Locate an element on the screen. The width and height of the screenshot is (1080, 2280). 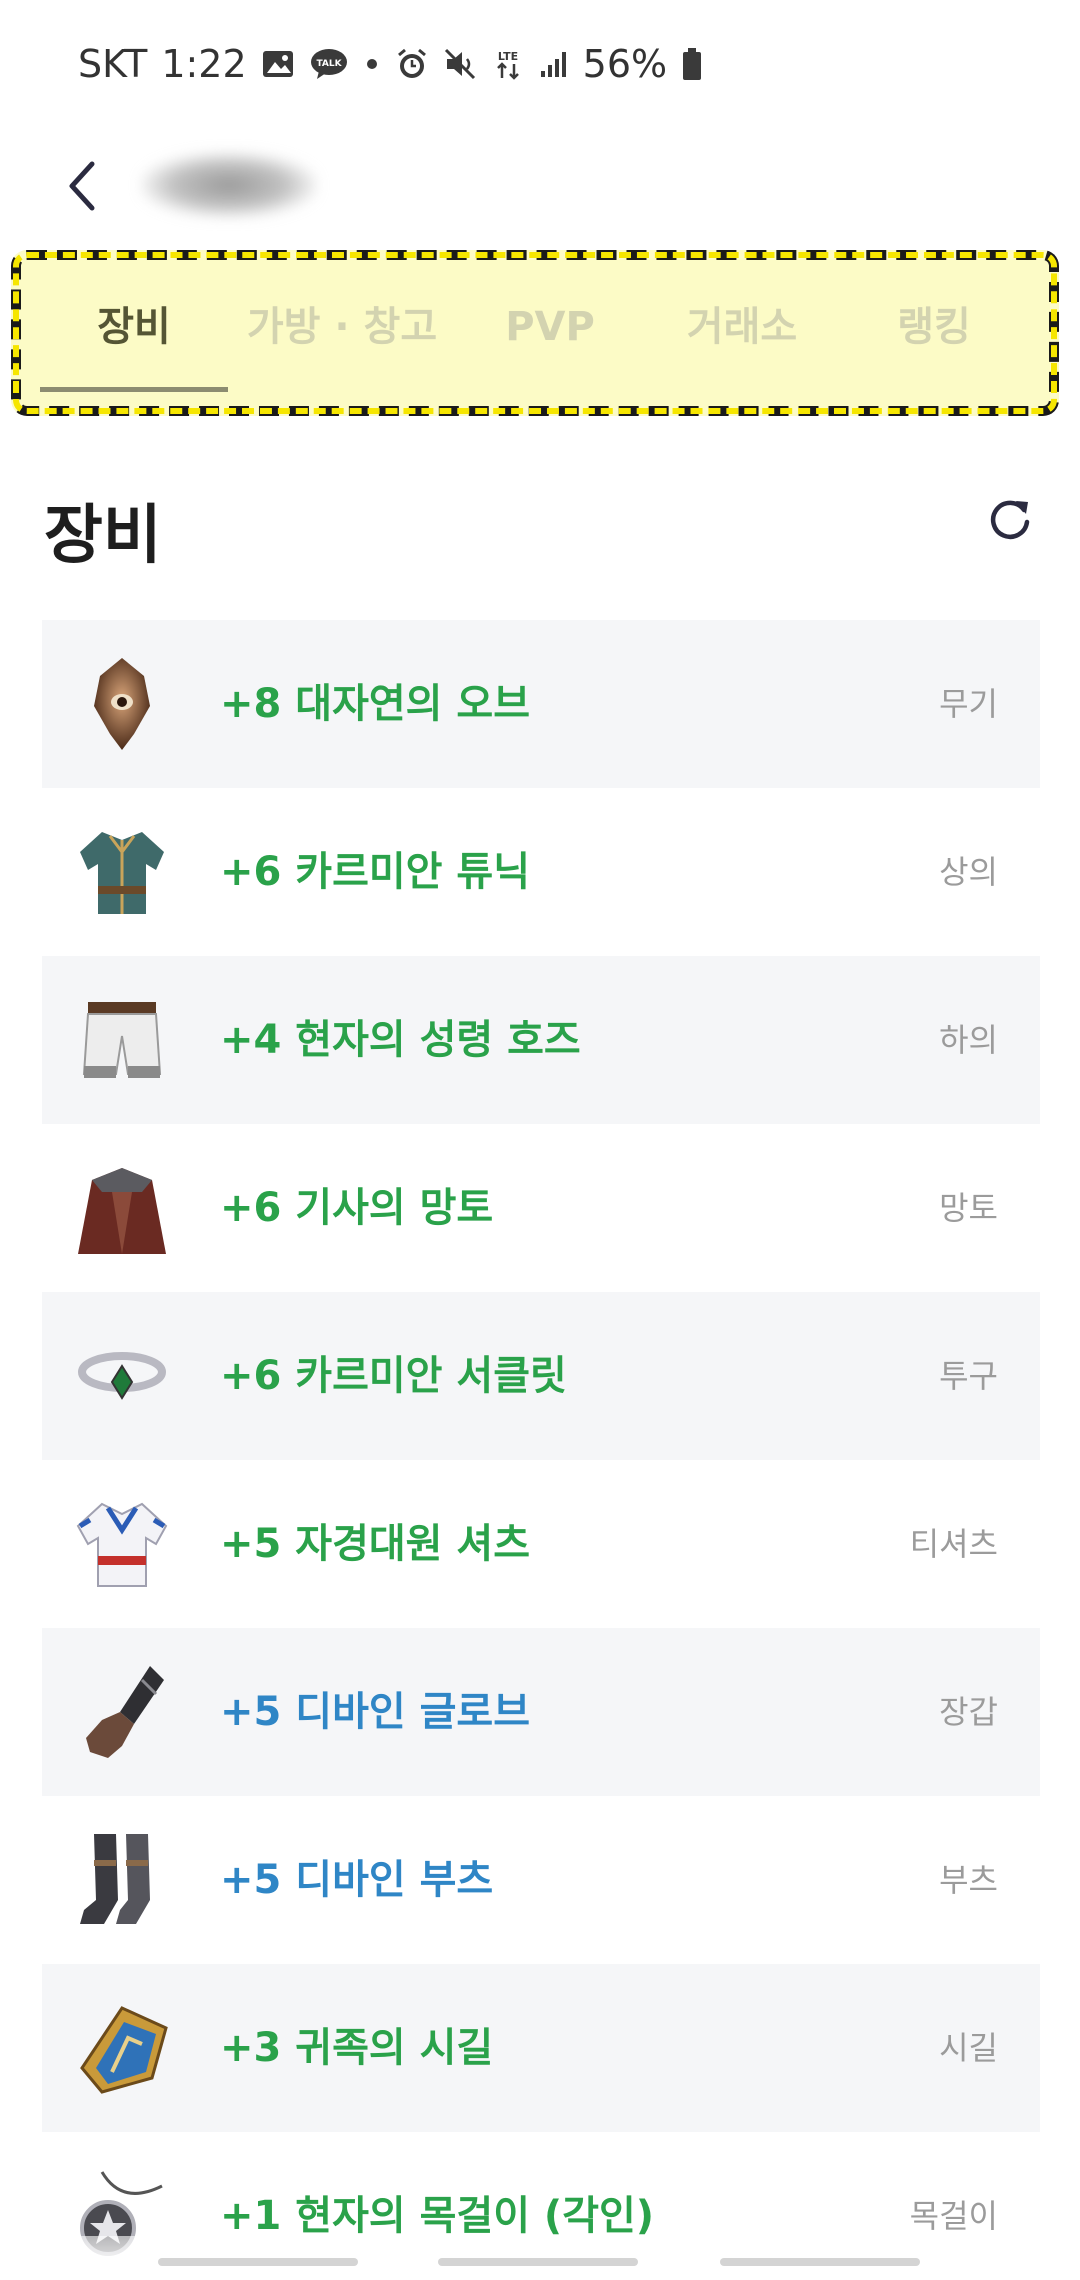
talk-icon: TALK is located at coordinates (329, 64).